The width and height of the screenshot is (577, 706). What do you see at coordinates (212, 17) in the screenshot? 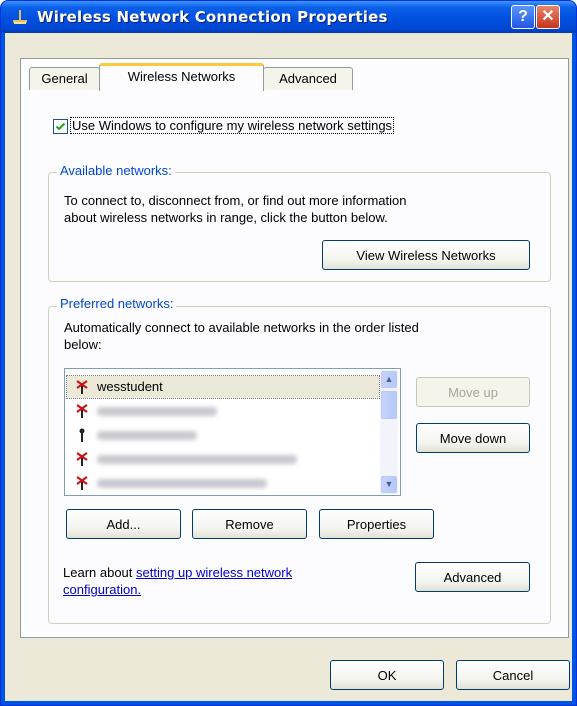
I see `window-title: Wireless Network Connection Properties` at bounding box center [212, 17].